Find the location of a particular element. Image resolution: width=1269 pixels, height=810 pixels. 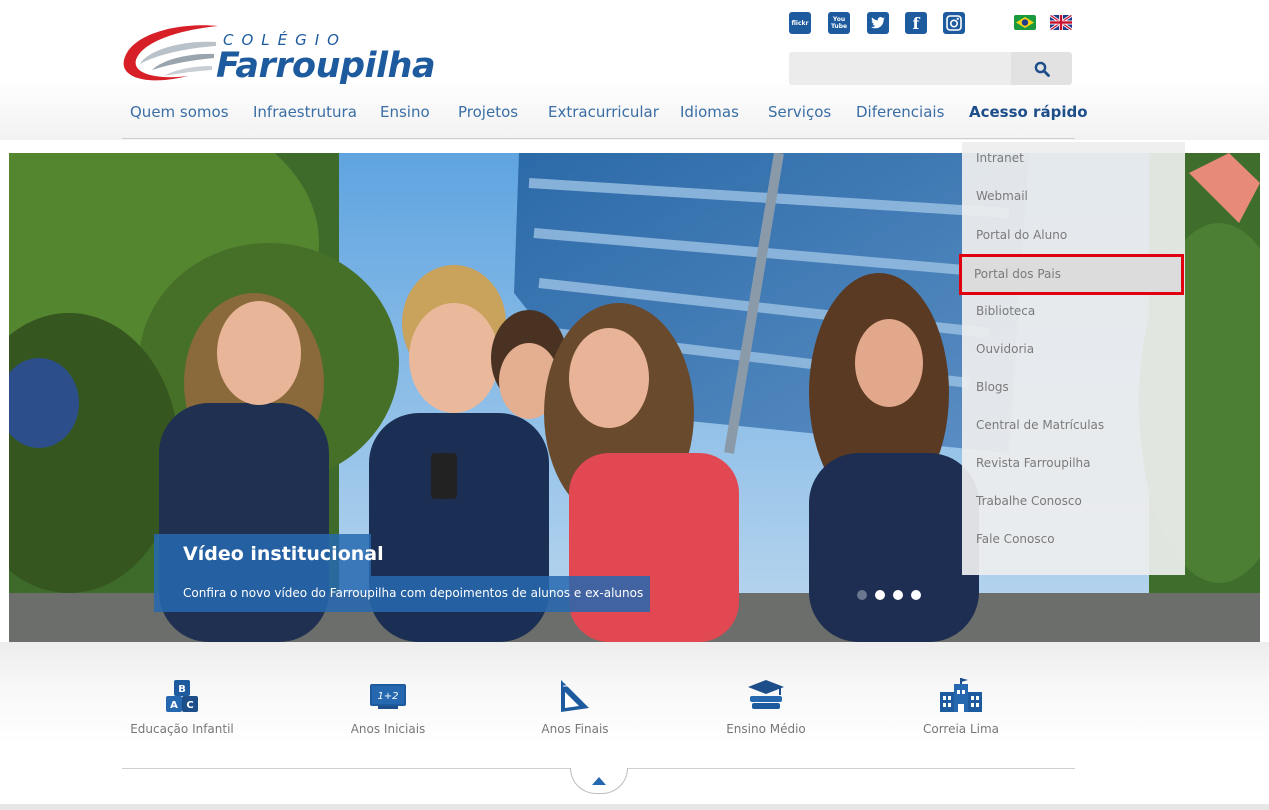

search-icon is located at coordinates (1042, 69).